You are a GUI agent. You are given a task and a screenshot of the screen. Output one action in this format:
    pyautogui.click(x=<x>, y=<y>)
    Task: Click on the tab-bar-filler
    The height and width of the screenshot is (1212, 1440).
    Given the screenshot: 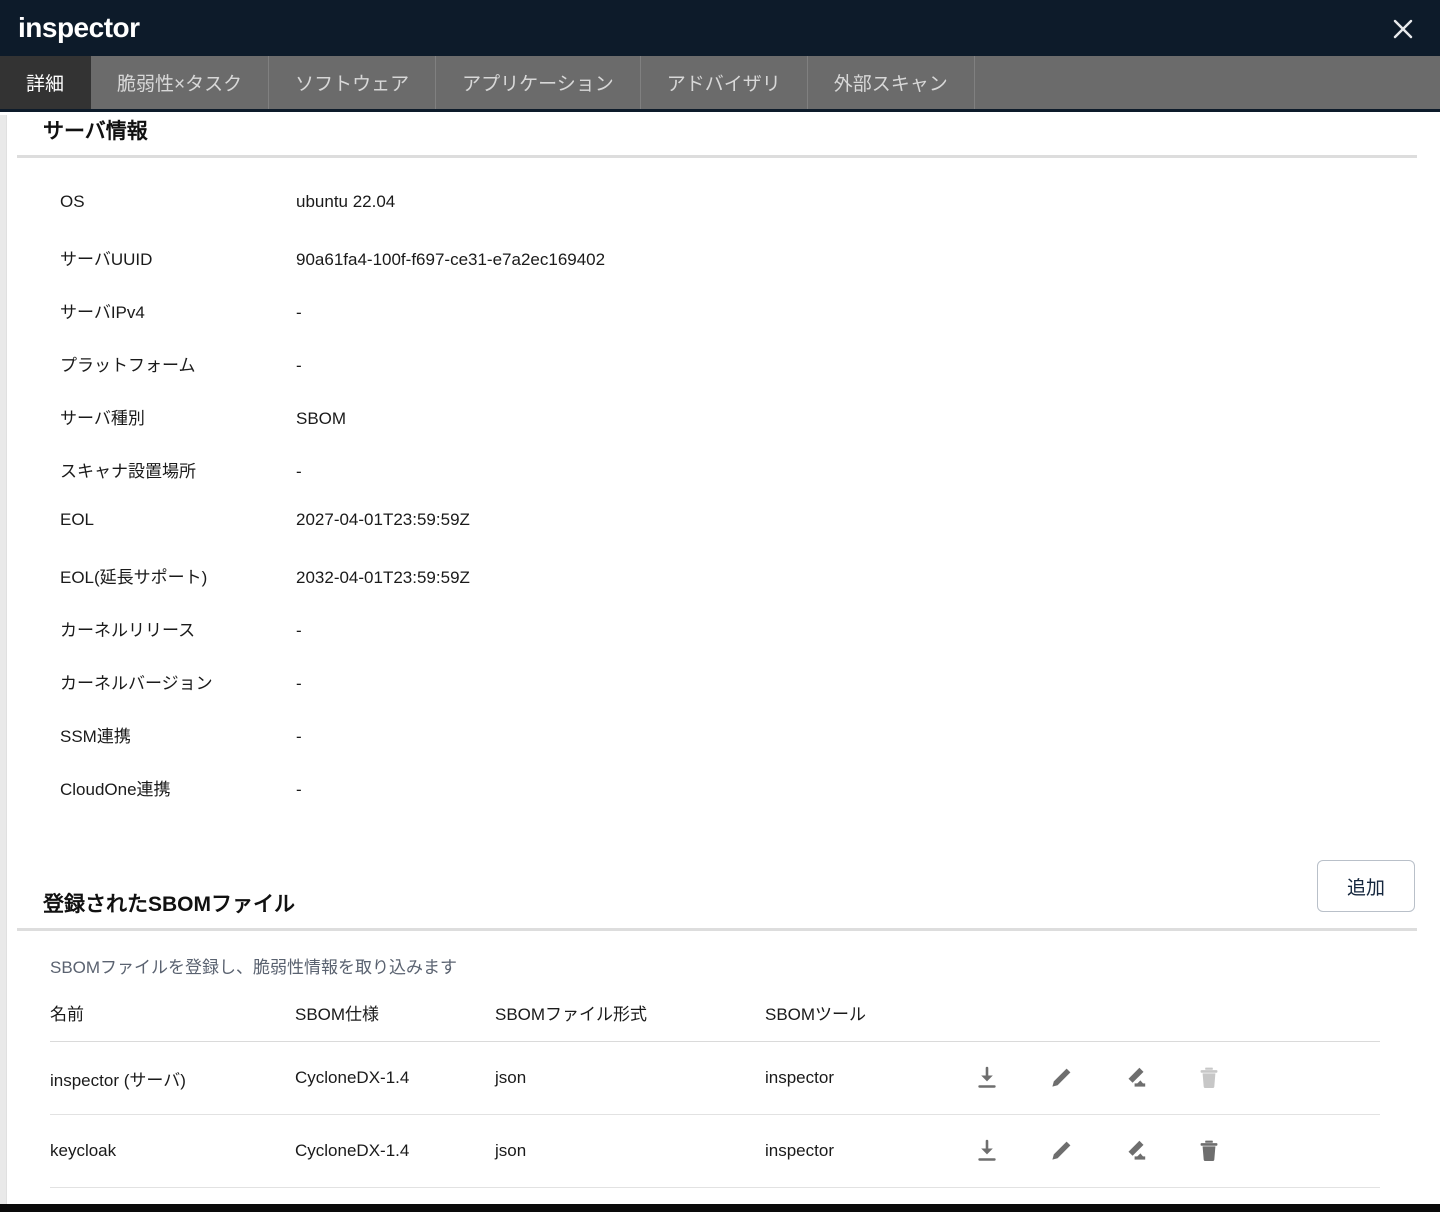 What is the action you would take?
    pyautogui.click(x=1207, y=82)
    